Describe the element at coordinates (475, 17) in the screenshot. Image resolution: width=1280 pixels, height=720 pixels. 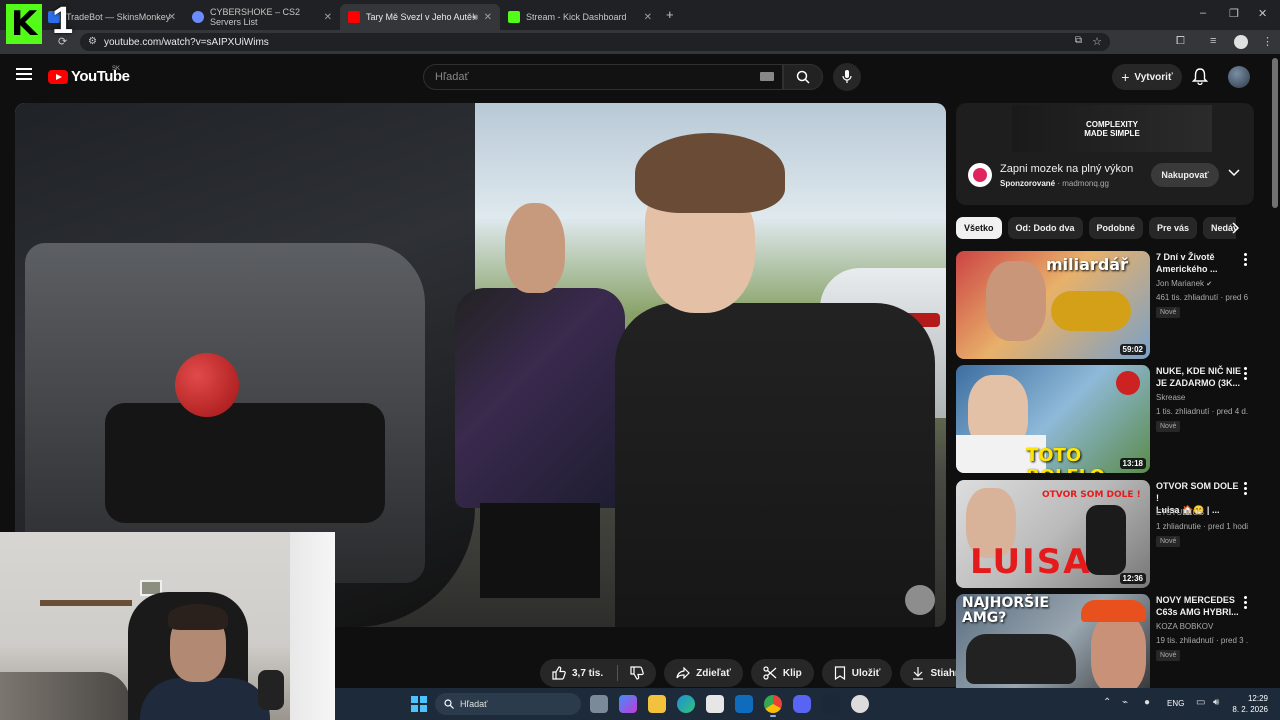
I see `speaker-icon: 🔊︎` at that location.